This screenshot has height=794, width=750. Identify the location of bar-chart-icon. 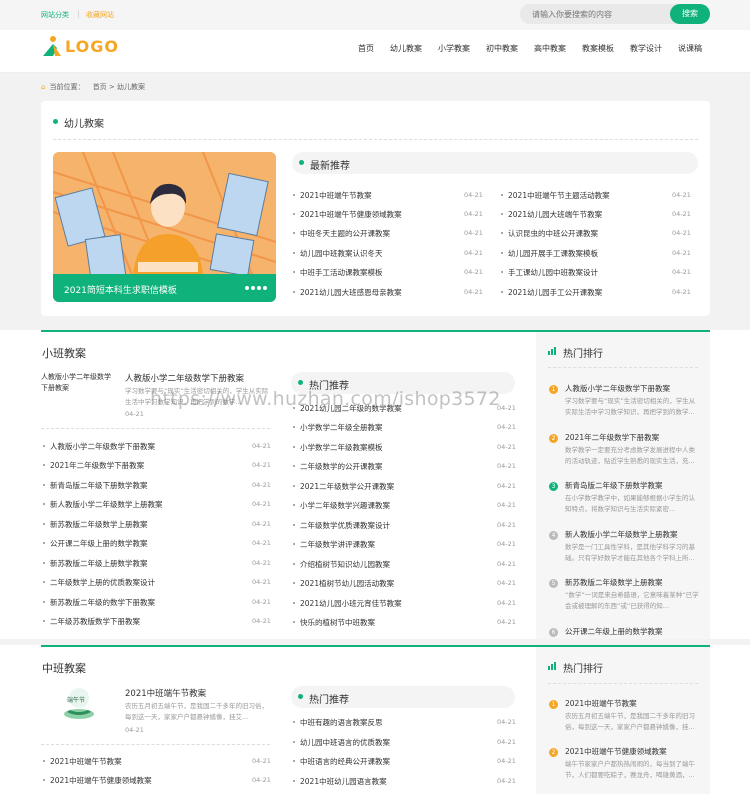
(552, 666).